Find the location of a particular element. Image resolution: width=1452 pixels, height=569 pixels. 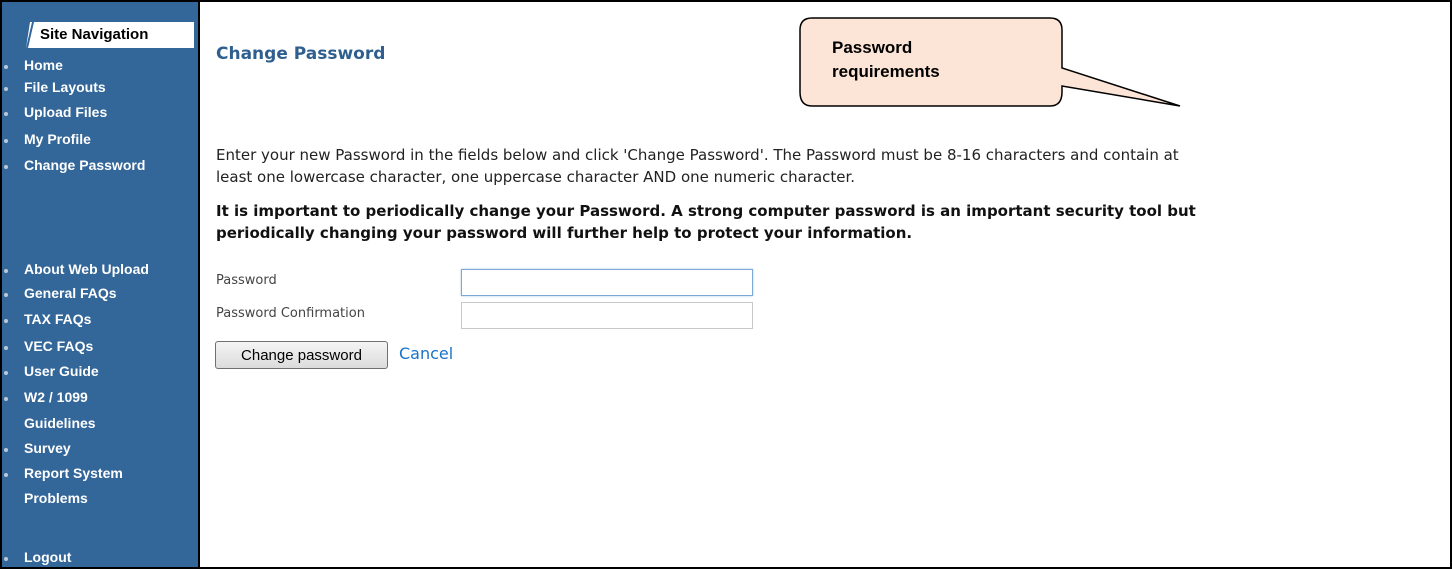

cancel-link: Cancel is located at coordinates (426, 353).